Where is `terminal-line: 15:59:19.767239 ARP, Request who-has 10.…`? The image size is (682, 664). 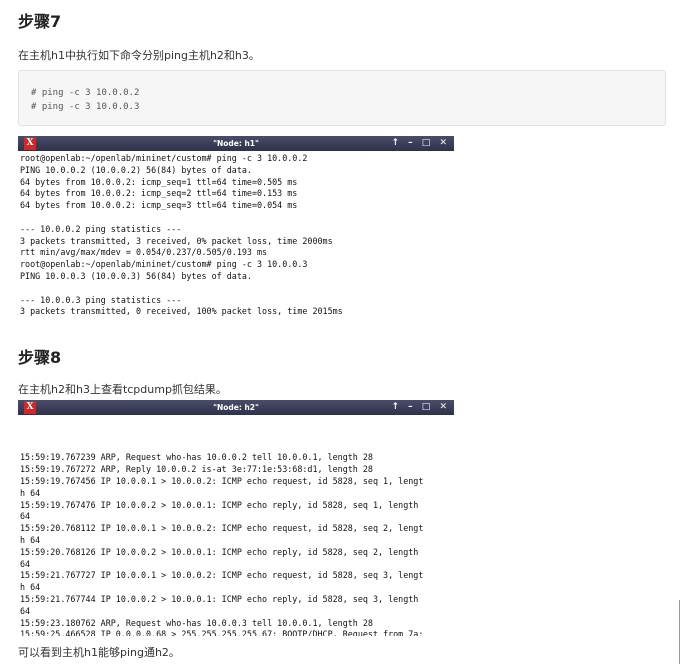 terminal-line: 15:59:19.767239 ARP, Request who-has 10.… is located at coordinates (196, 457).